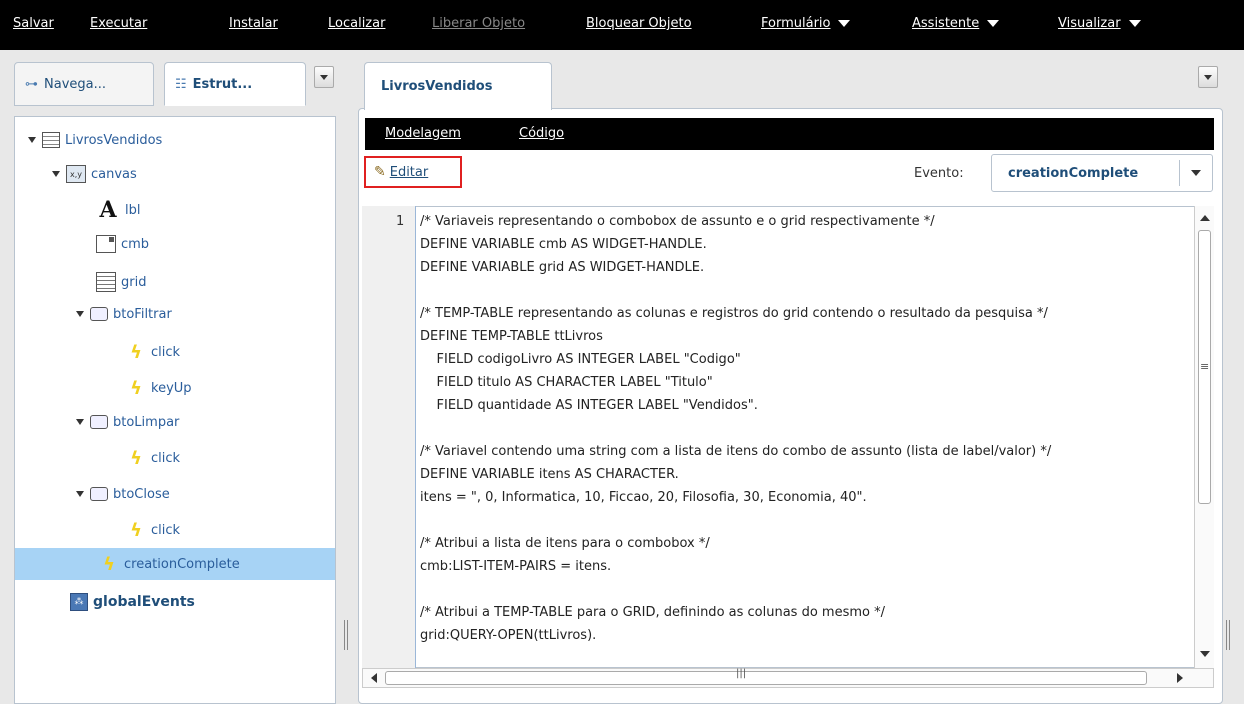 The width and height of the screenshot is (1244, 704). Describe the element at coordinates (114, 140) in the screenshot. I see `tree-item-label: LivrosVendidos` at that location.